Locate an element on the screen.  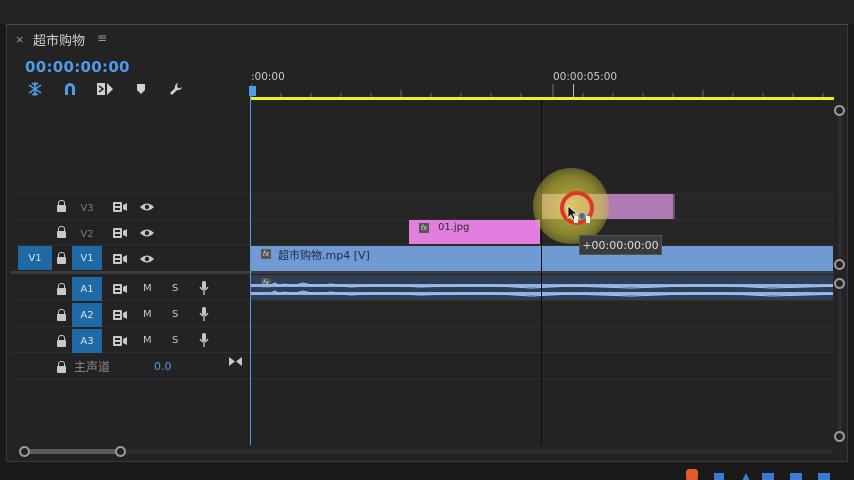
video-vertical-scroll-track is located at coordinates (840, 189).